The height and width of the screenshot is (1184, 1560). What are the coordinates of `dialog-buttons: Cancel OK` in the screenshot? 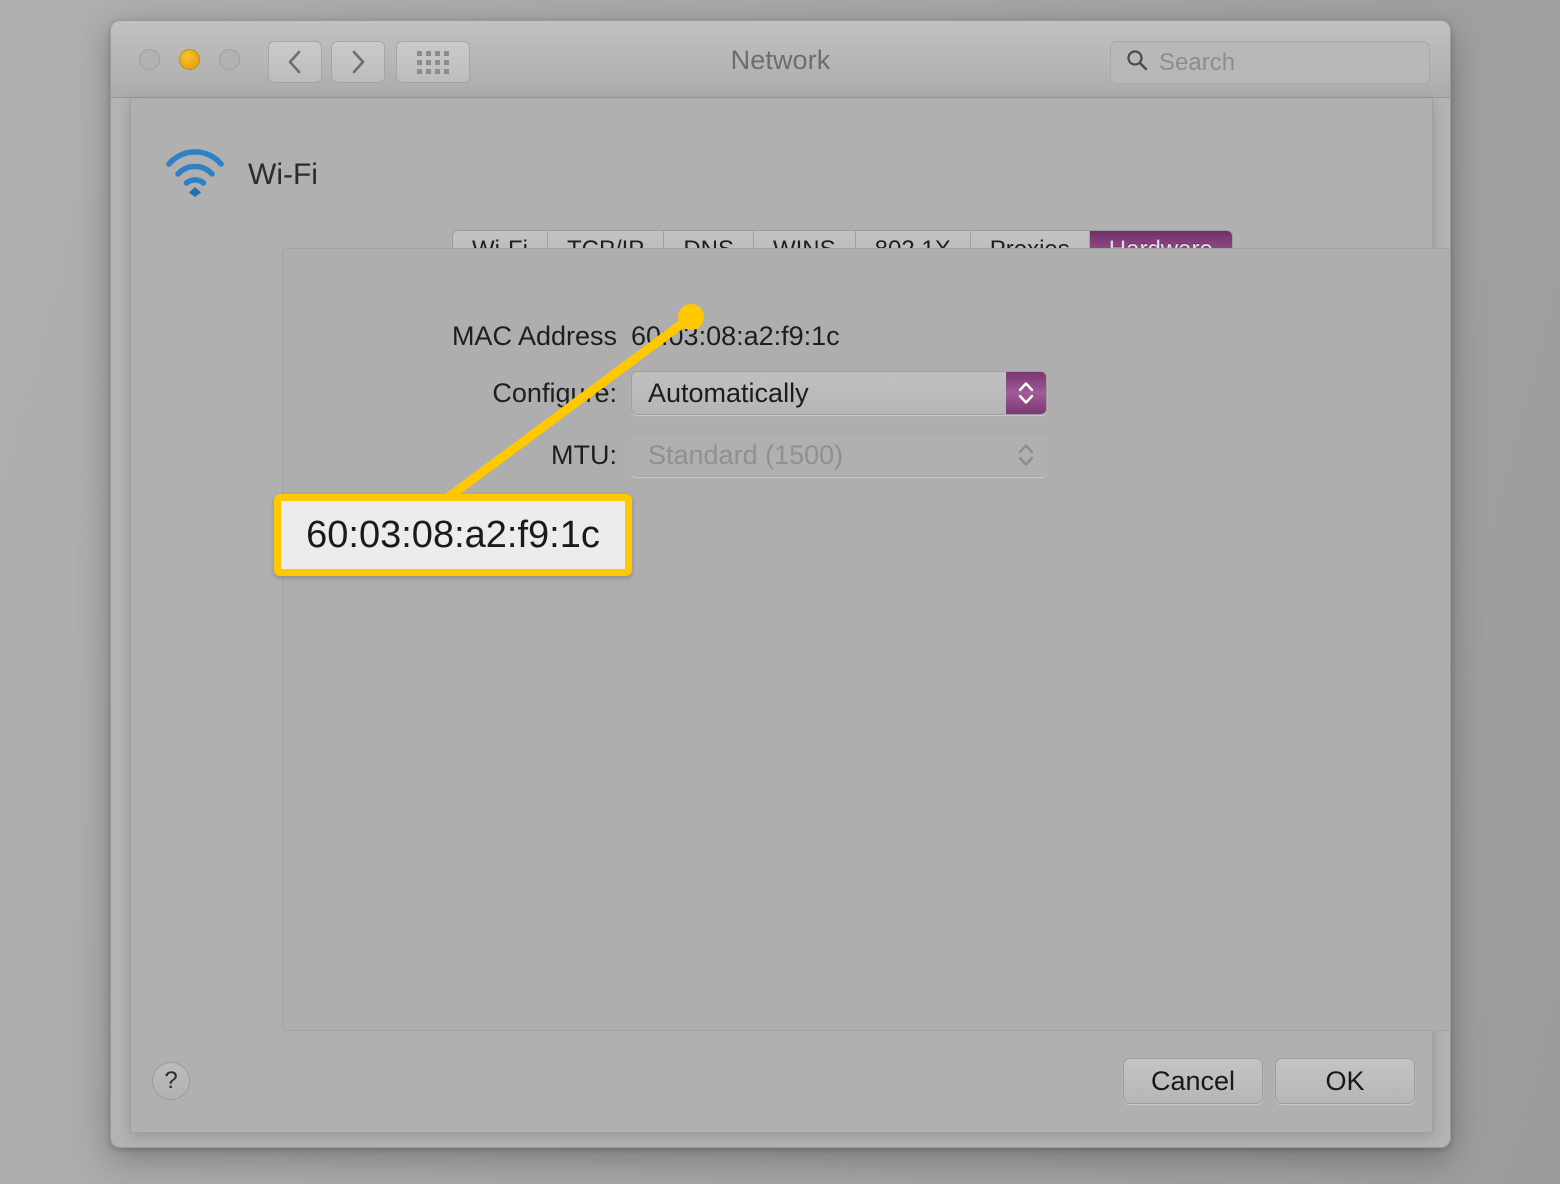 It's located at (1269, 1081).